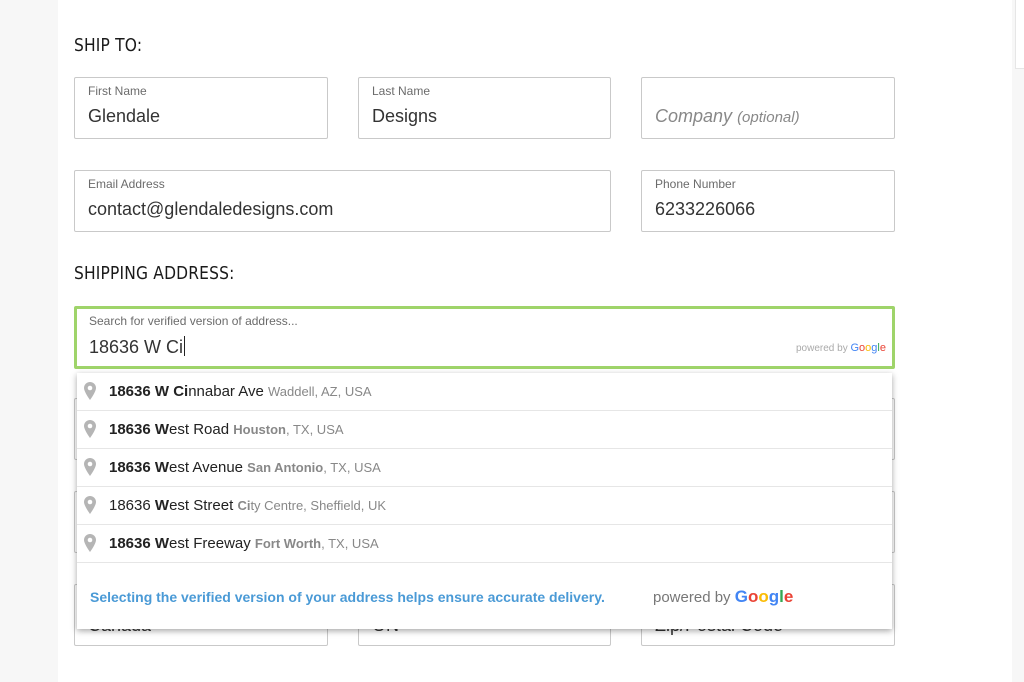  I want to click on company-field: Company (optional), so click(768, 108).